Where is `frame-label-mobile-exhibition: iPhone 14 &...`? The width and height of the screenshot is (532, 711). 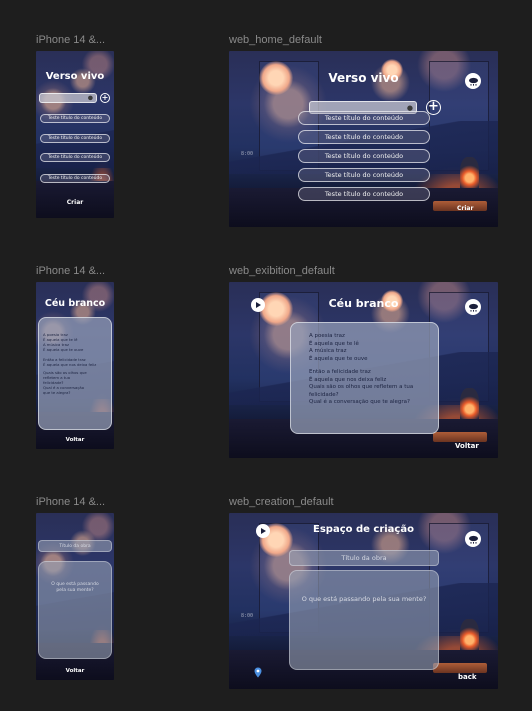 frame-label-mobile-exhibition: iPhone 14 &... is located at coordinates (70, 271).